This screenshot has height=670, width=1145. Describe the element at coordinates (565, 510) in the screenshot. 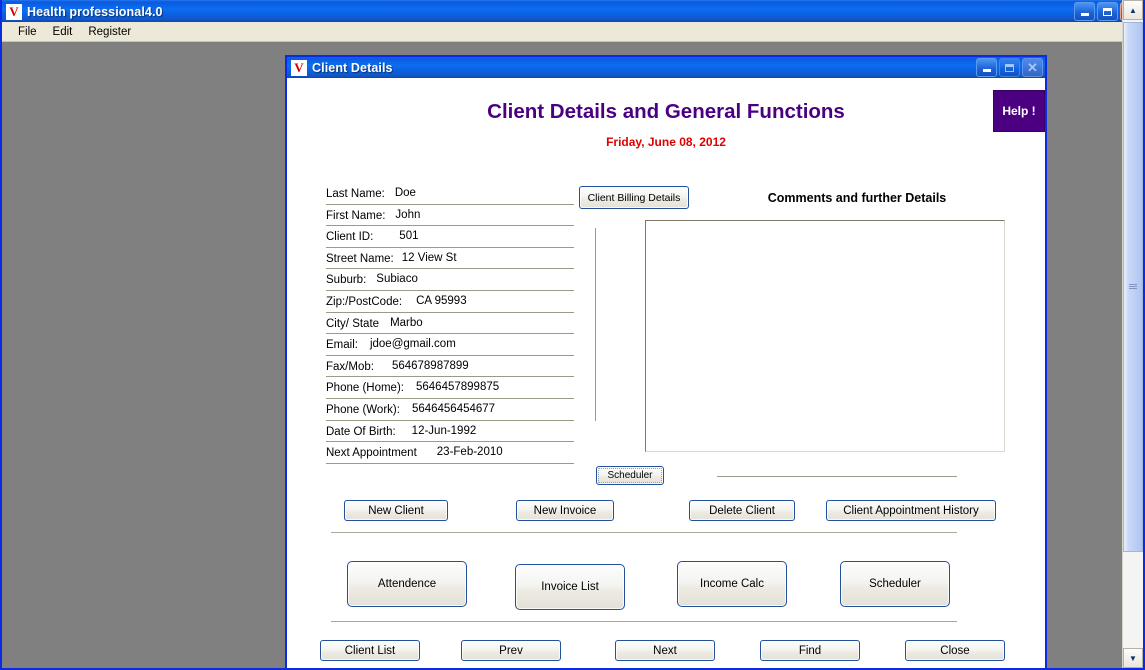

I see `new-invoice-button: New Invoice` at that location.